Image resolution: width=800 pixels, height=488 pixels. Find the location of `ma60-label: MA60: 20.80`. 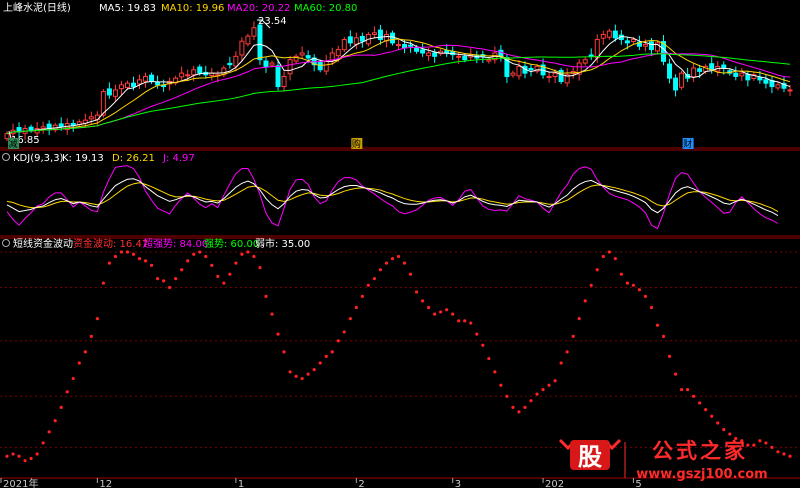

ma60-label: MA60: 20.80 is located at coordinates (325, 8).